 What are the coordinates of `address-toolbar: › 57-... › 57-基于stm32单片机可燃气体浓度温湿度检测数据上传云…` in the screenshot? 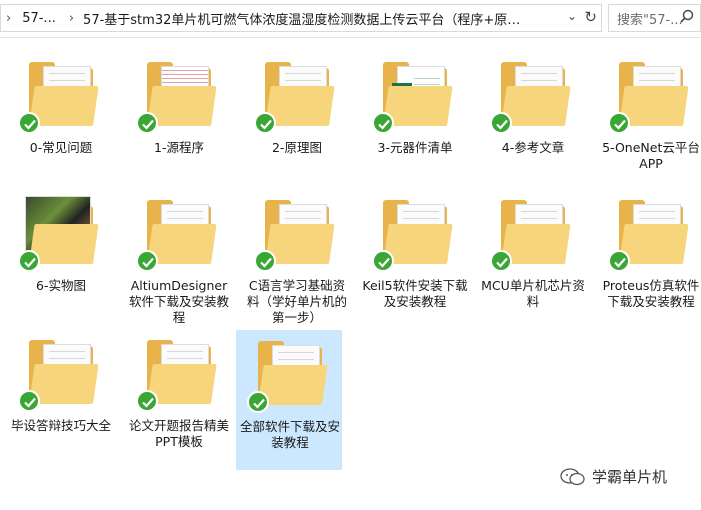 It's located at (350, 19).